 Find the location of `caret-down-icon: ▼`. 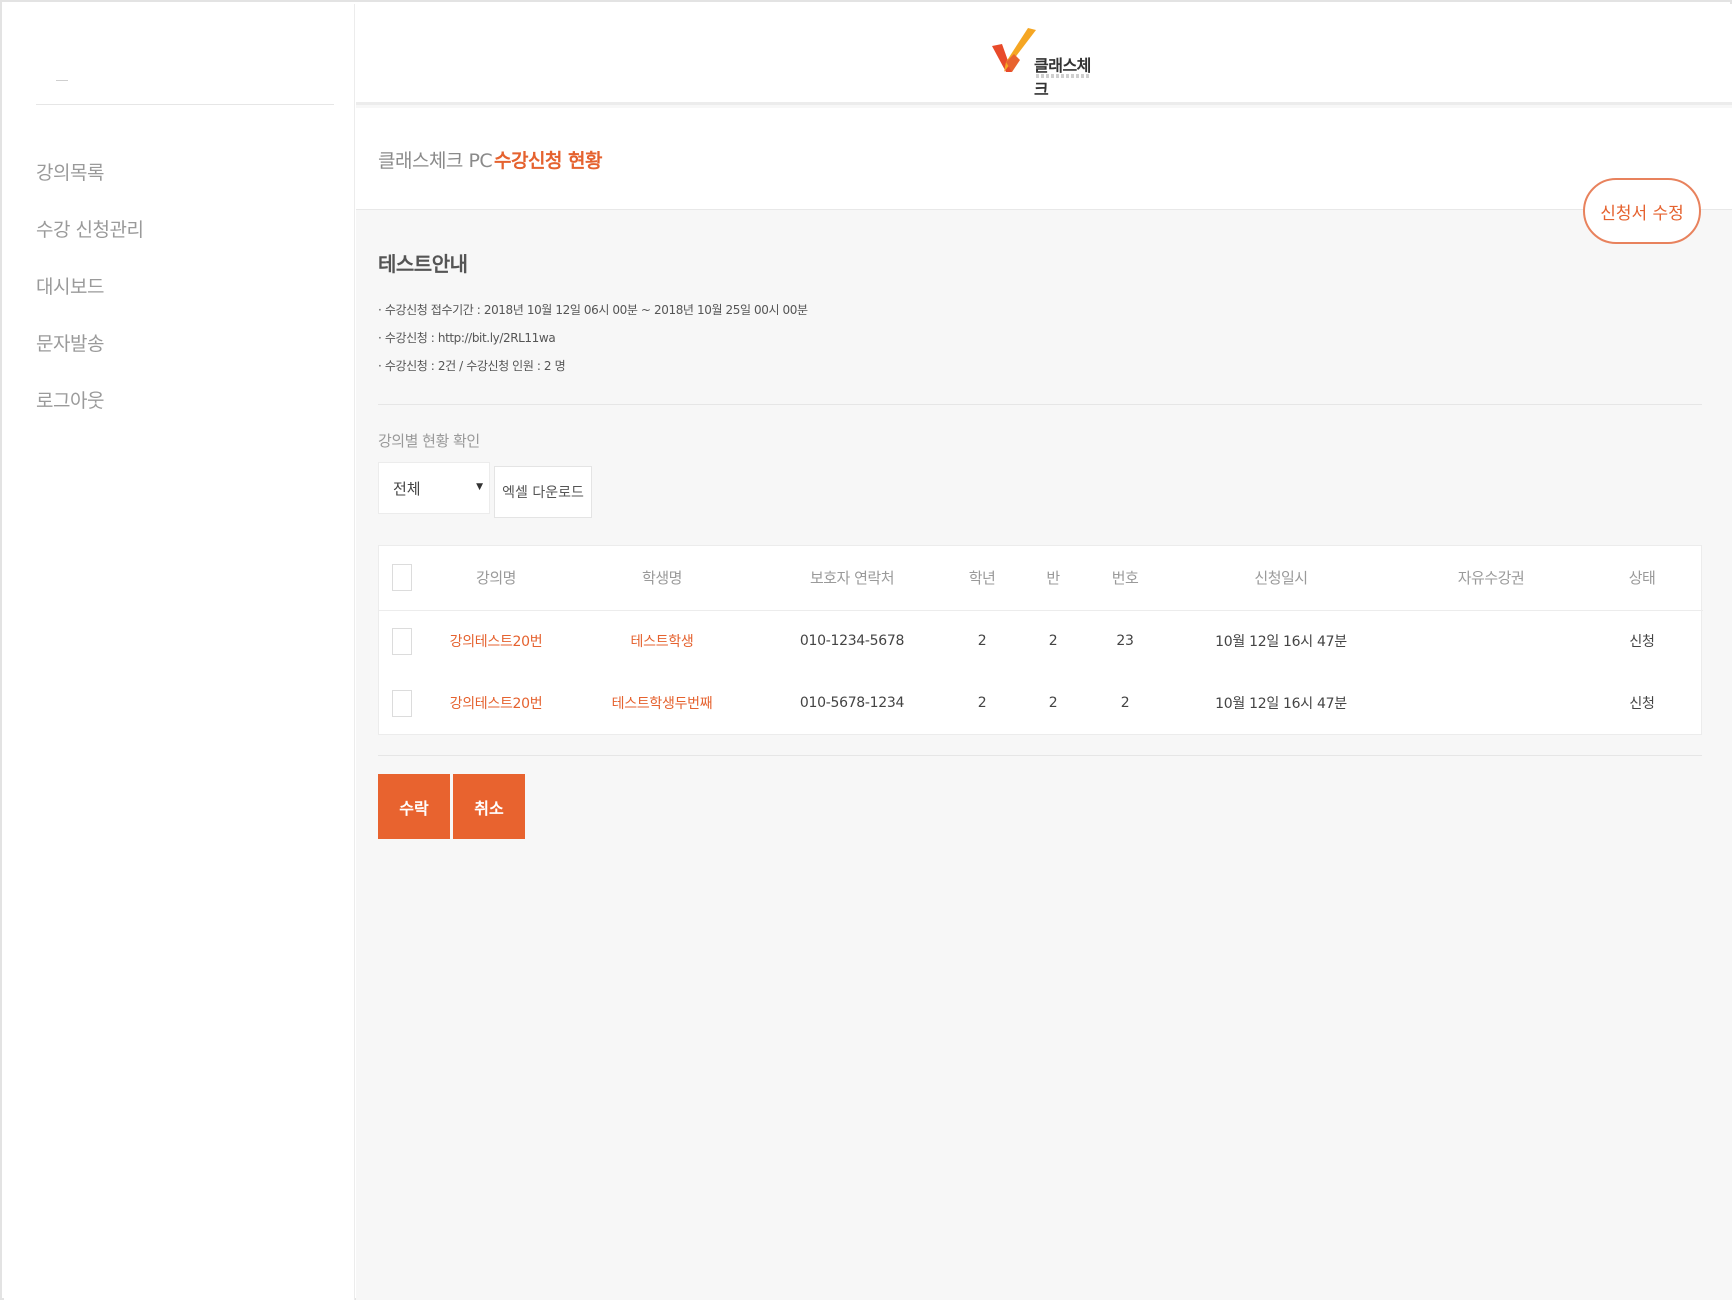

caret-down-icon: ▼ is located at coordinates (479, 487).